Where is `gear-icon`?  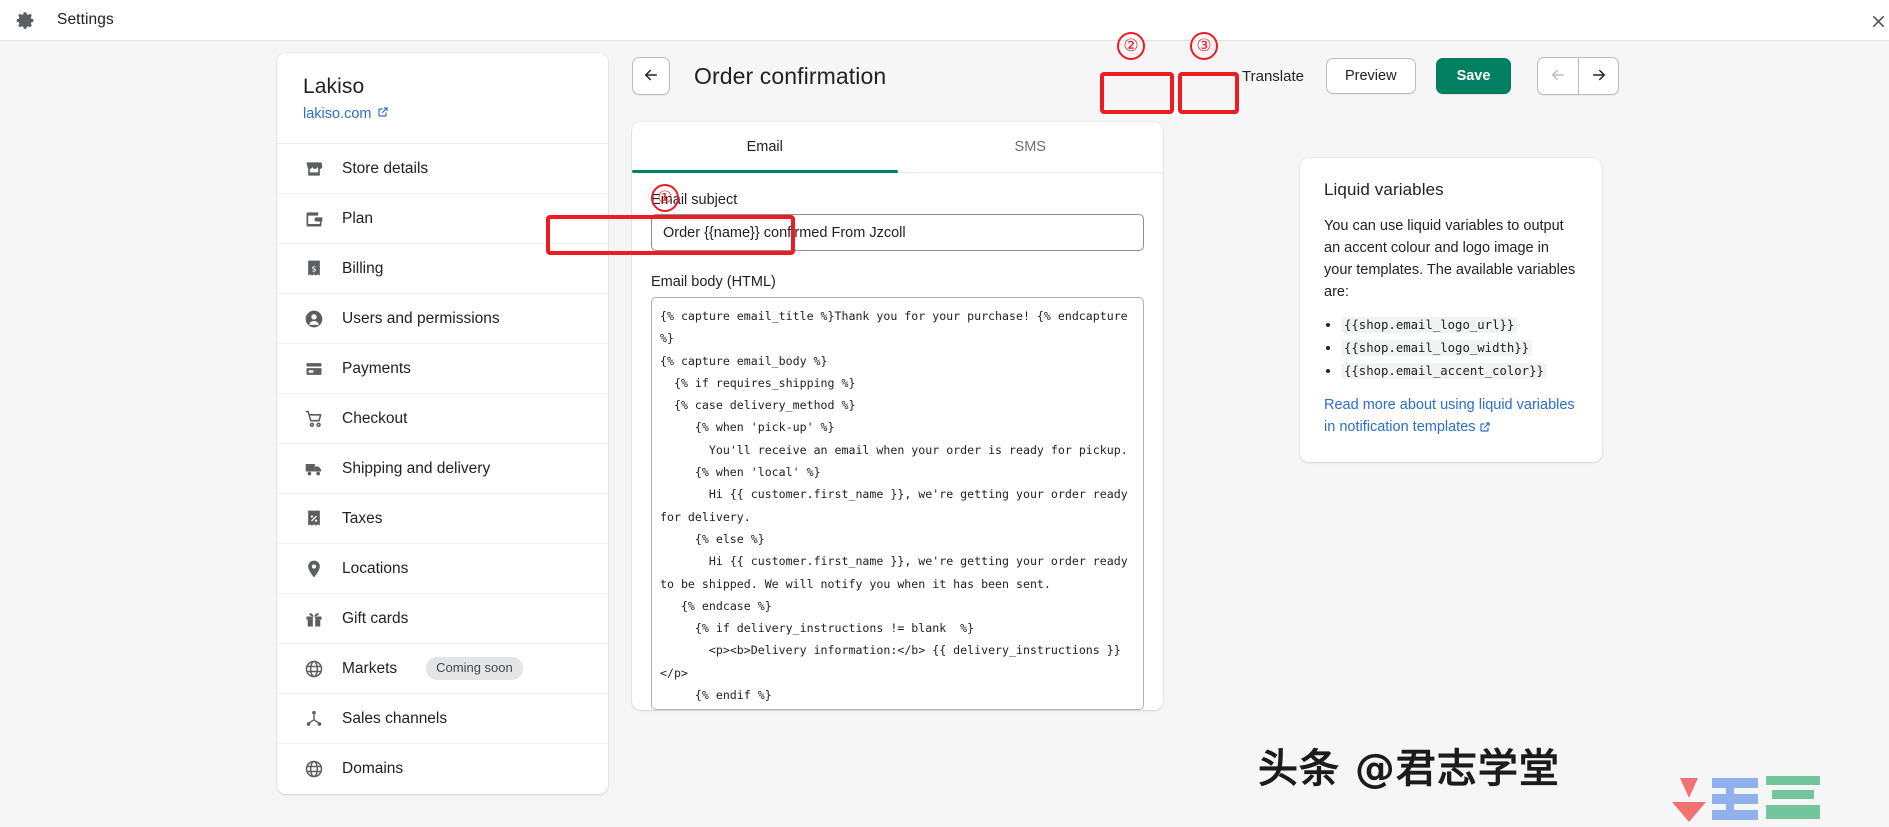
gear-icon is located at coordinates (25, 20).